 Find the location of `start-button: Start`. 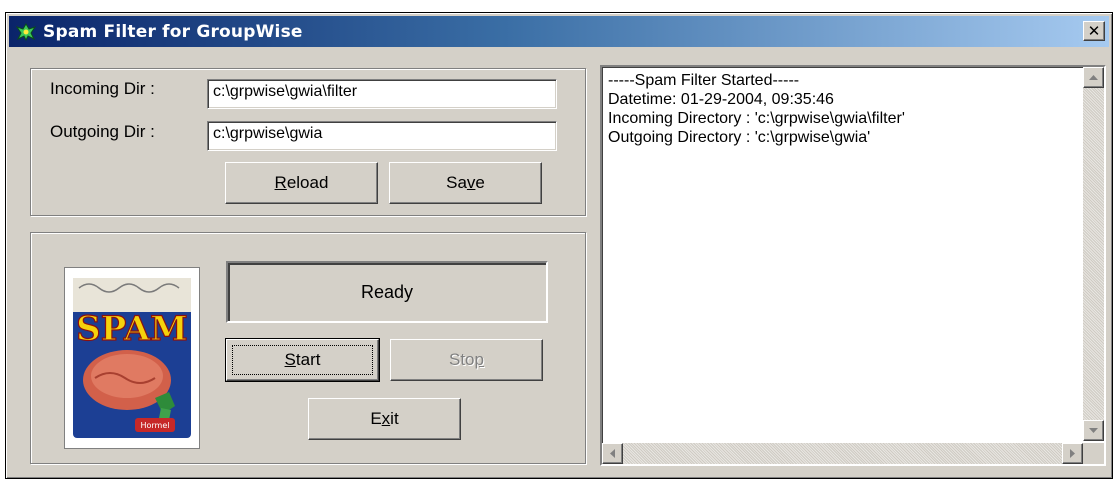

start-button: Start is located at coordinates (302, 360).